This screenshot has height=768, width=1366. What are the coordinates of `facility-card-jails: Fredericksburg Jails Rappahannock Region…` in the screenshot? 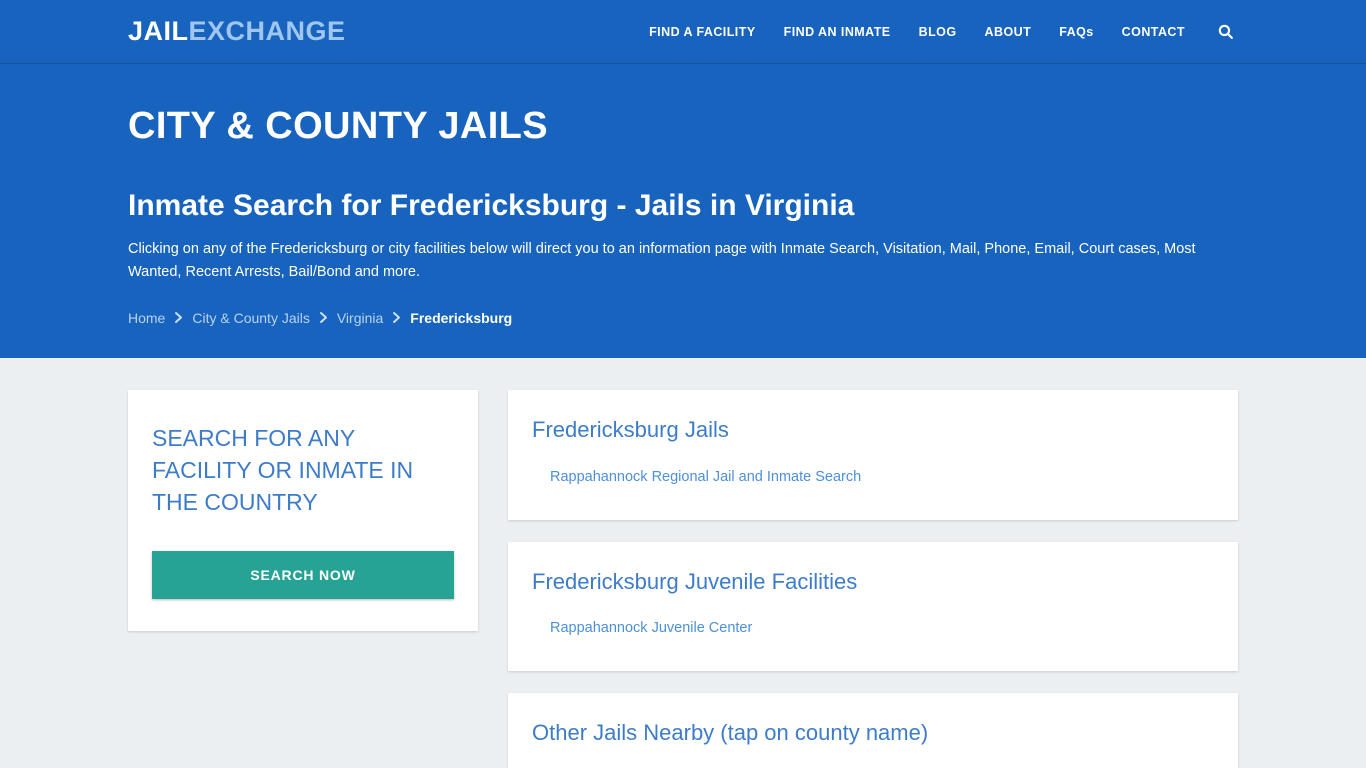 It's located at (873, 455).